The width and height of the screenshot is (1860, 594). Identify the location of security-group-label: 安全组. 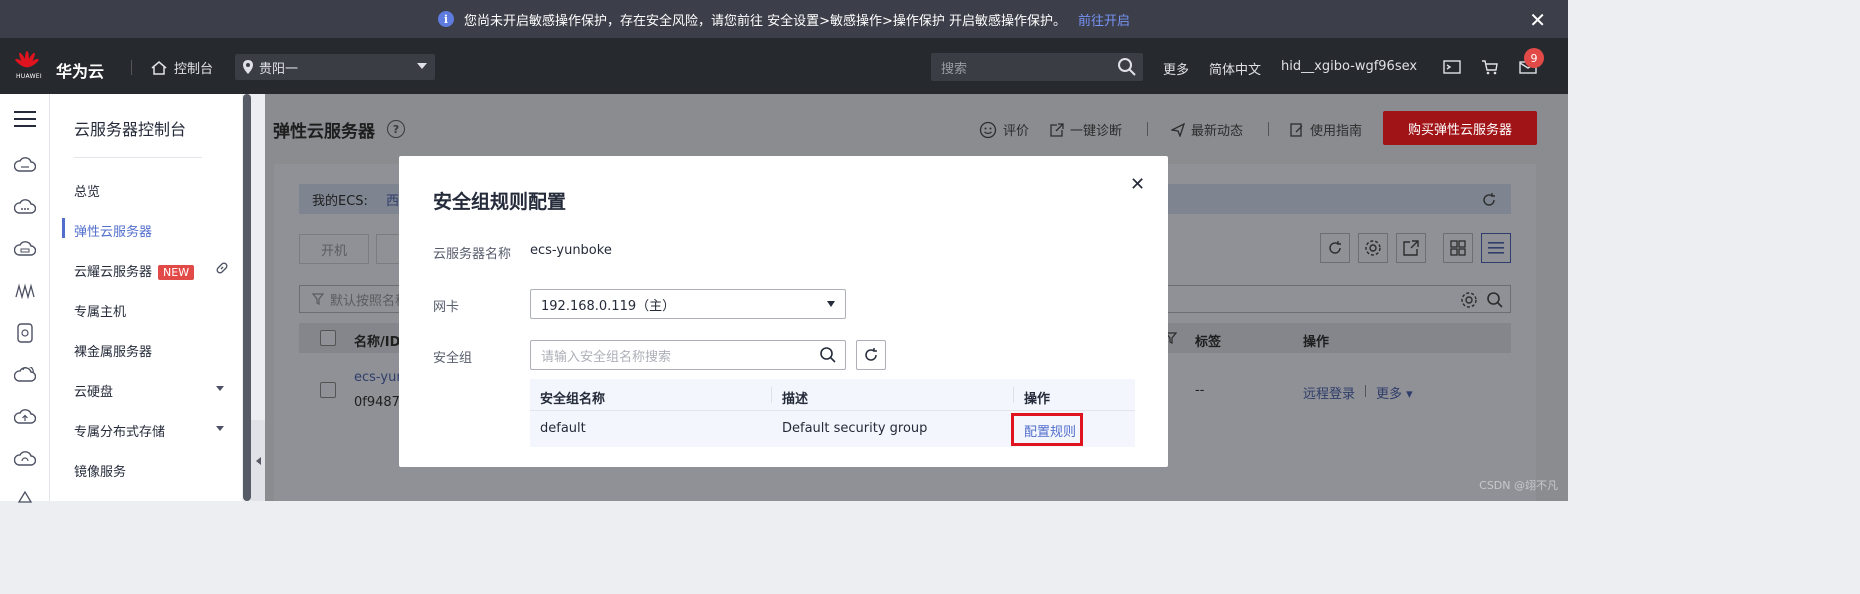
(453, 358).